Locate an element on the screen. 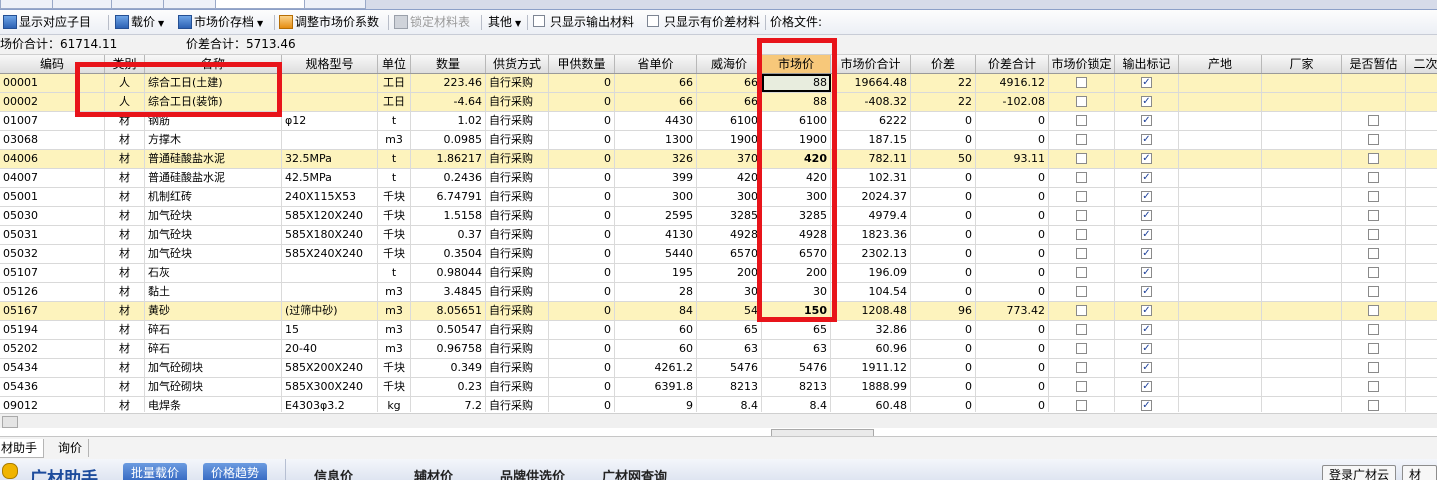 This screenshot has width=1437, height=480. col-diff-total-cell: 4916.12 is located at coordinates (1012, 83).